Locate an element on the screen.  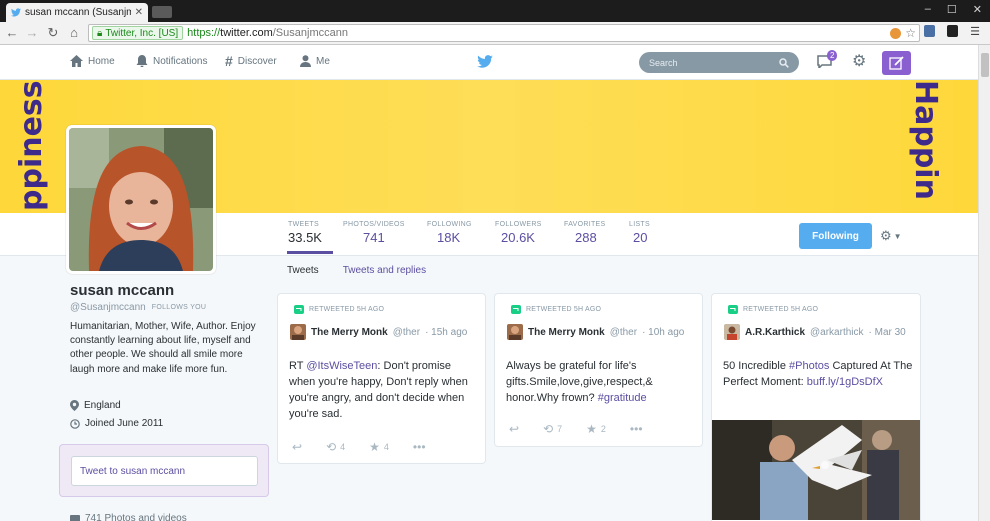
stat-label: FOLLOWERS is located at coordinates (518, 224).